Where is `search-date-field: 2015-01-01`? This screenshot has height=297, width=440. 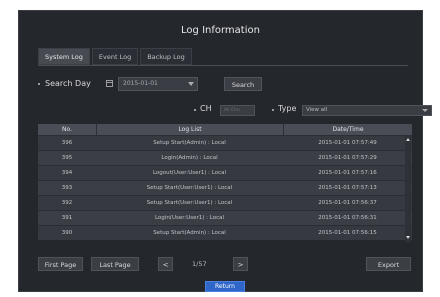
search-date-field: 2015-01-01 is located at coordinates (158, 84).